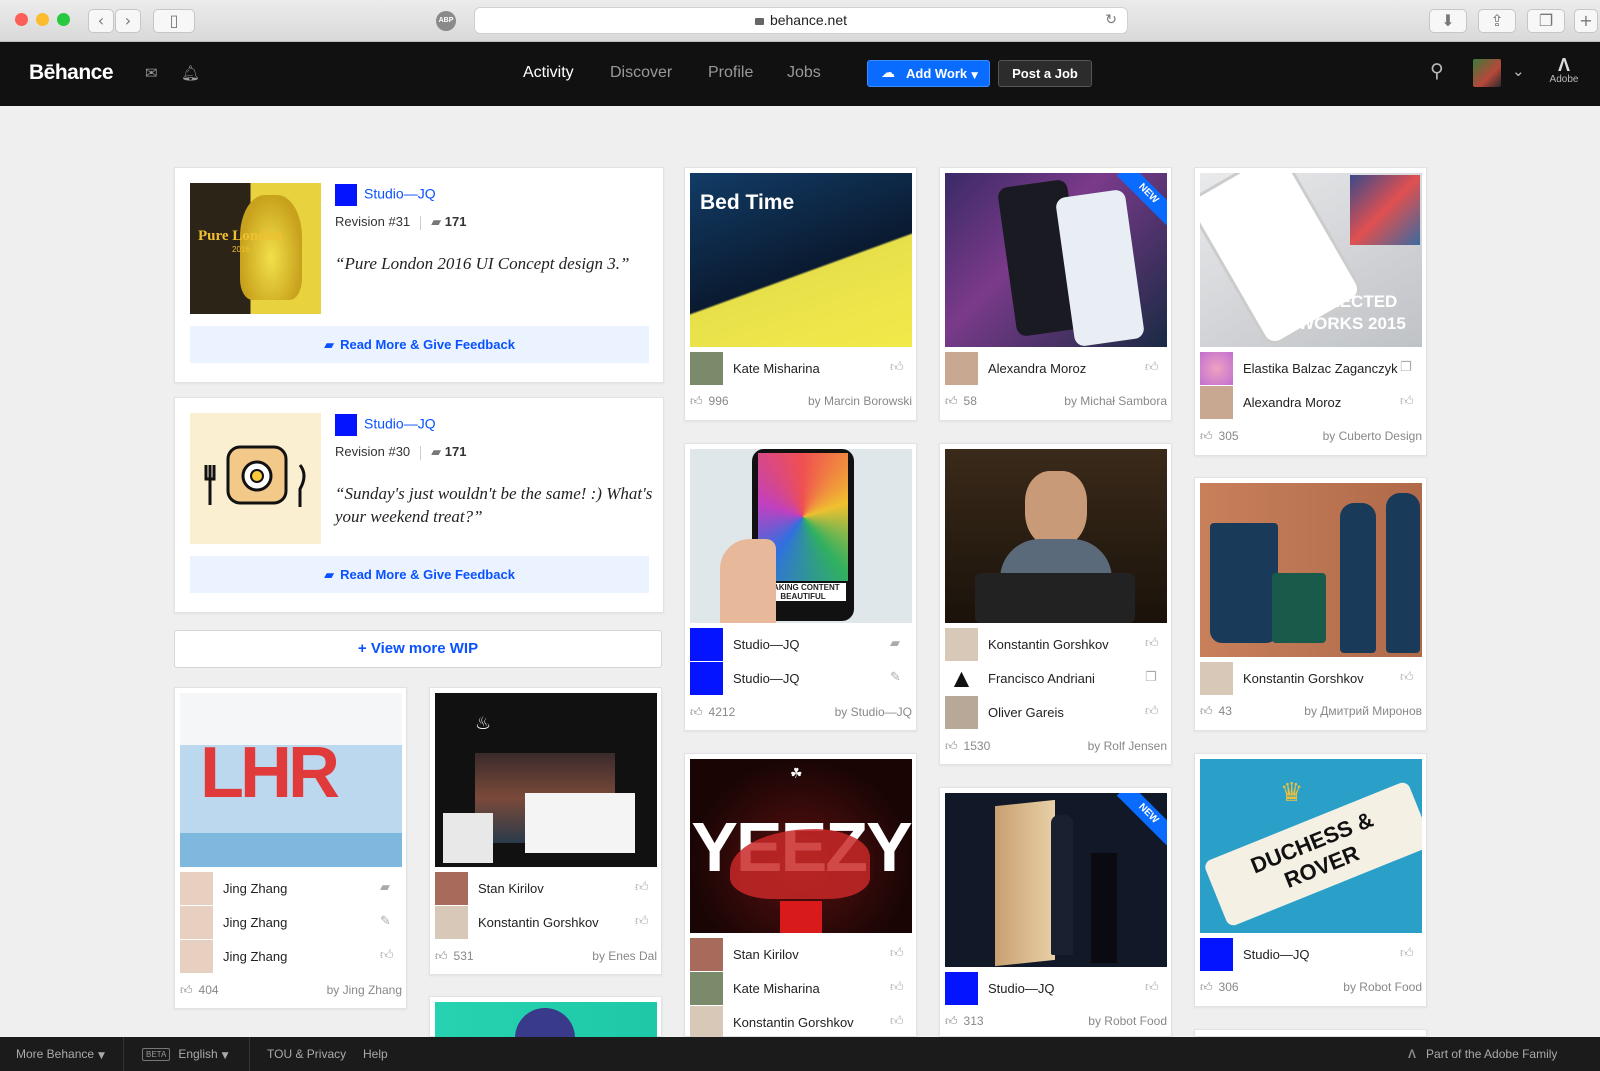  What do you see at coordinates (291, 923) in the screenshot?
I see `list-item: Jing Zhang ✎` at bounding box center [291, 923].